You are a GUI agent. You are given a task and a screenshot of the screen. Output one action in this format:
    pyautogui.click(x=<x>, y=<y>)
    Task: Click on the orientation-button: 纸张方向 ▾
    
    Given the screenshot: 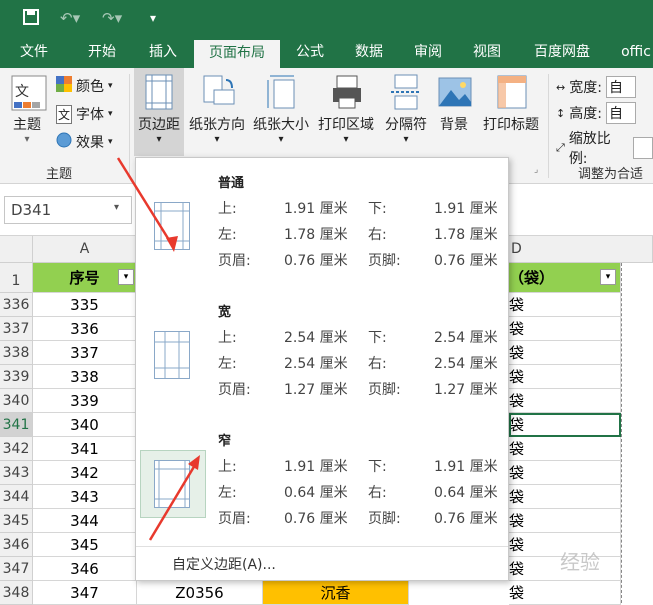 What is the action you would take?
    pyautogui.click(x=217, y=109)
    